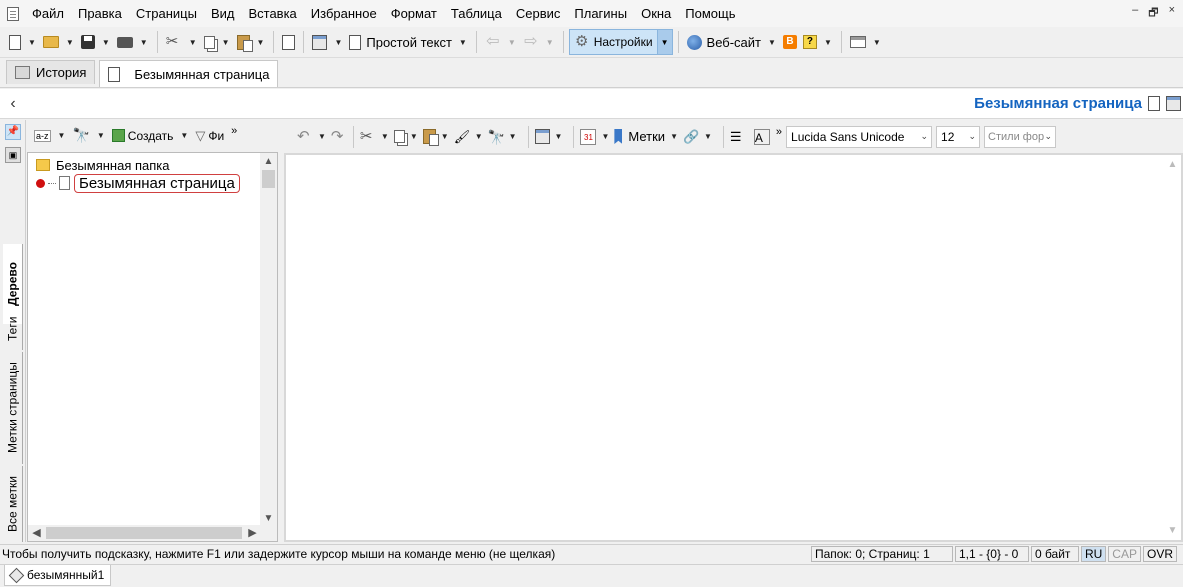  Describe the element at coordinates (106, 42) in the screenshot. I see `save-dropdown: ▼` at that location.